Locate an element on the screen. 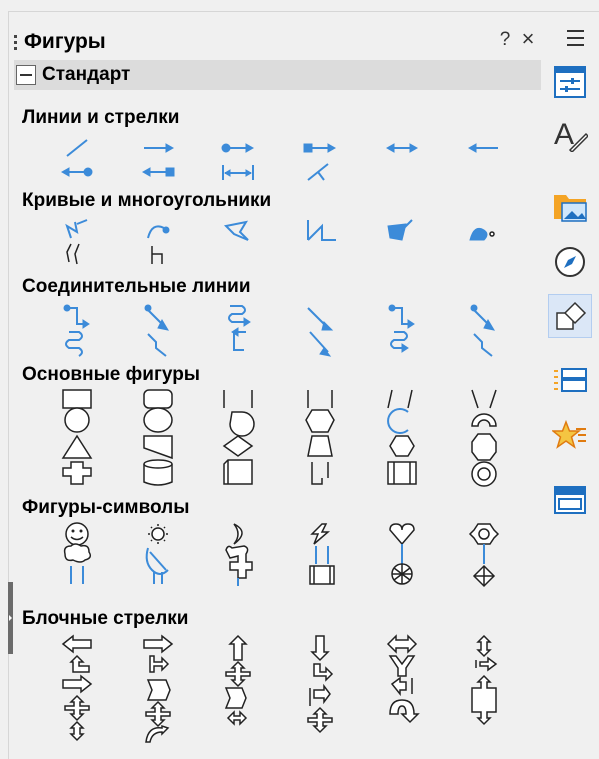 This screenshot has height=759, width=599. shape-filled-polygon is located at coordinates (402, 243).